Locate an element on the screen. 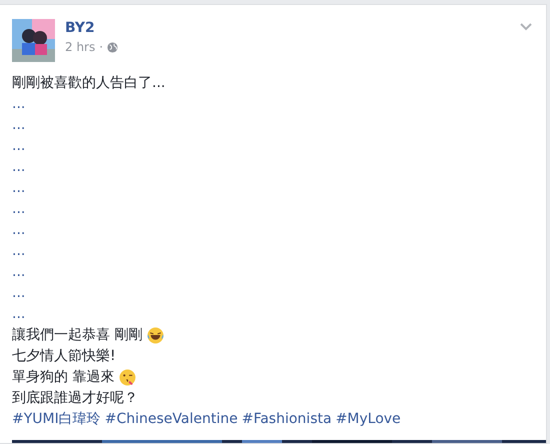  laughing-emoji-icon is located at coordinates (155, 335).